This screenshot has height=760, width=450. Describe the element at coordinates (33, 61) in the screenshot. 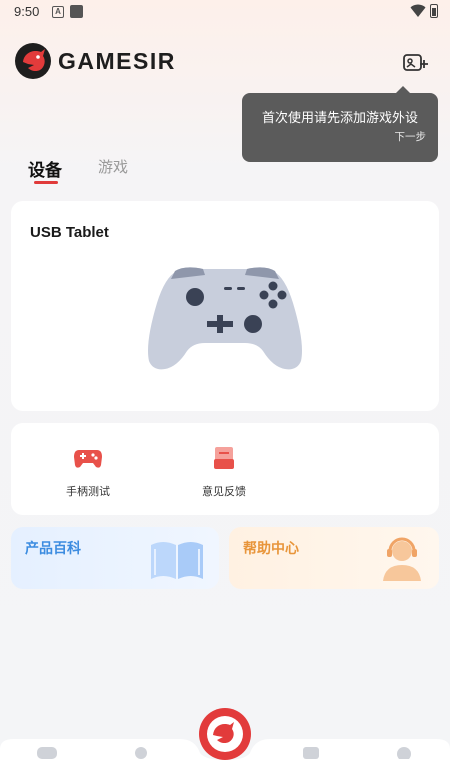

I see `gamesir-logo-icon` at that location.